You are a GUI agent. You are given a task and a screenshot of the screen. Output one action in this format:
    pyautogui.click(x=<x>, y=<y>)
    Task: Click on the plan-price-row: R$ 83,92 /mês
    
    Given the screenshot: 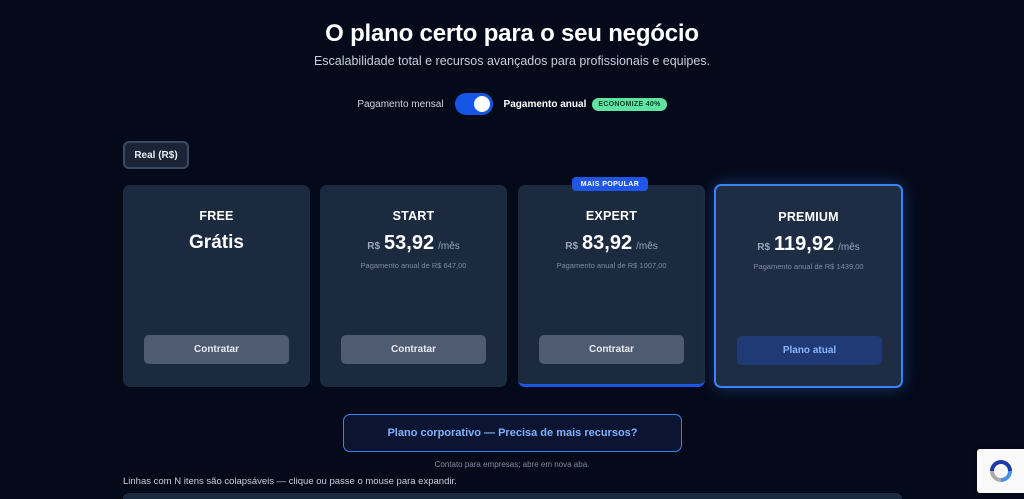 What is the action you would take?
    pyautogui.click(x=611, y=243)
    